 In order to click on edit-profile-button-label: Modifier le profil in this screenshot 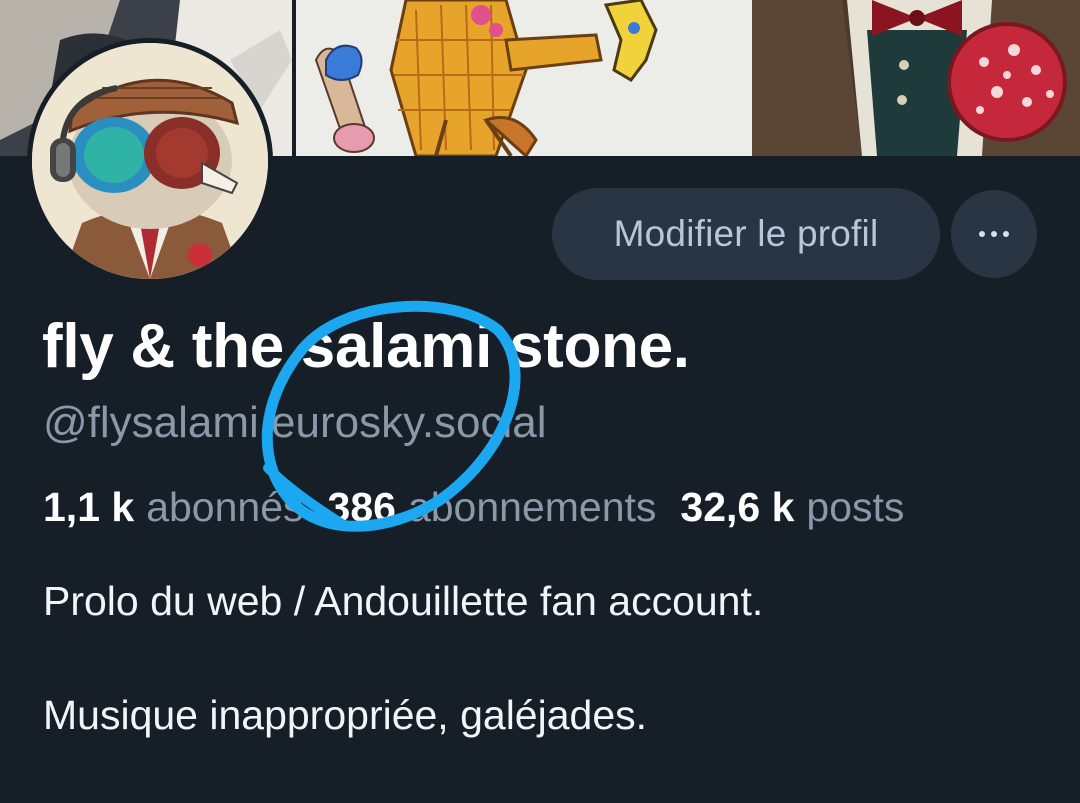, I will do `click(746, 233)`.